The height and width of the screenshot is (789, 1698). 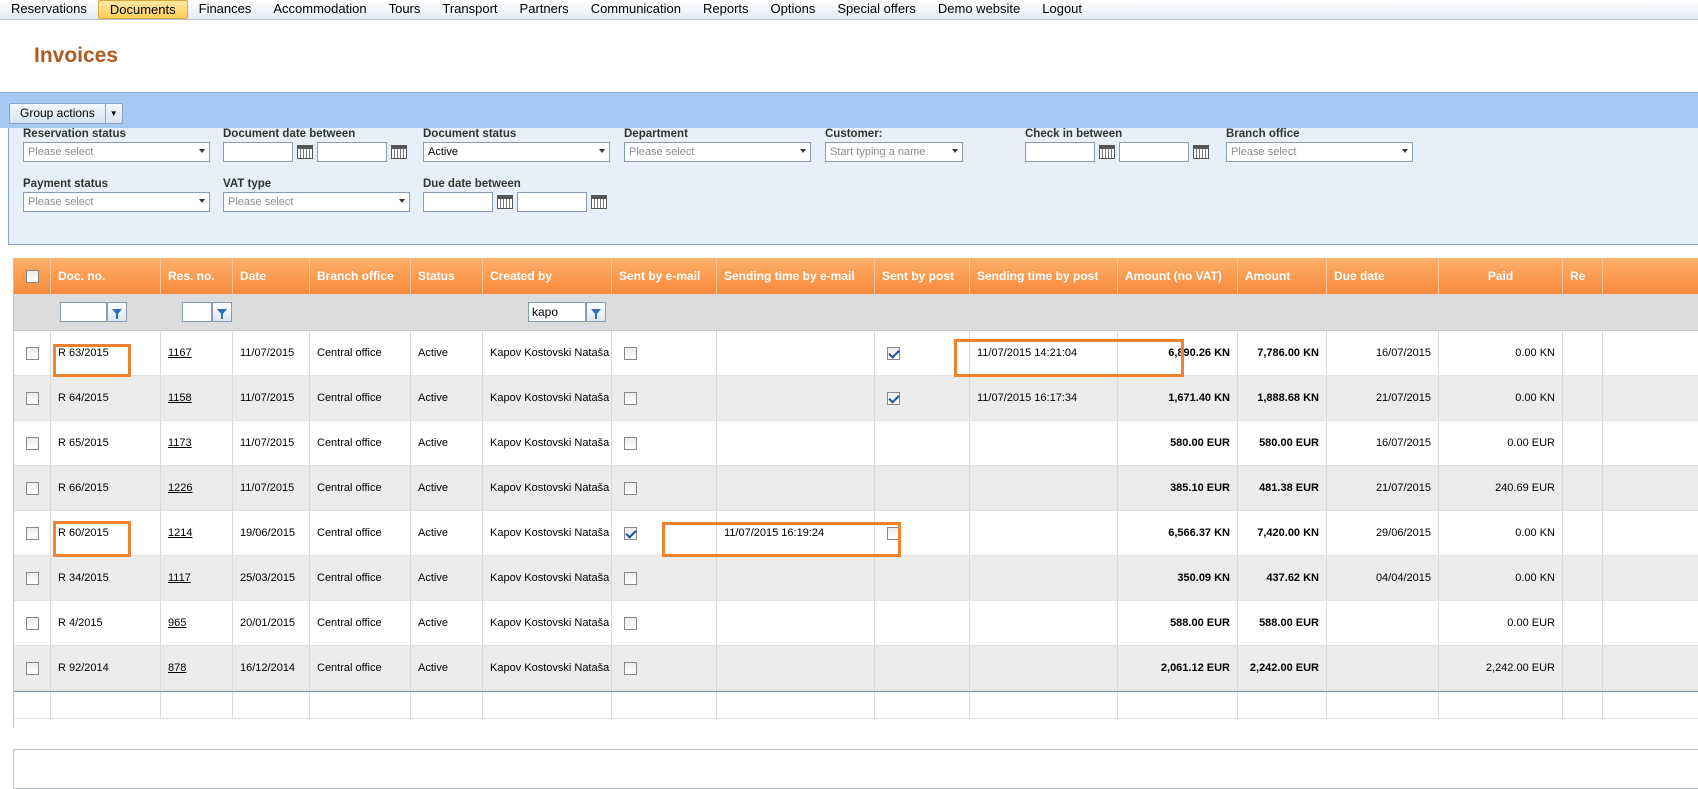 I want to click on menu-item-reservations: Reservations, so click(x=49, y=9).